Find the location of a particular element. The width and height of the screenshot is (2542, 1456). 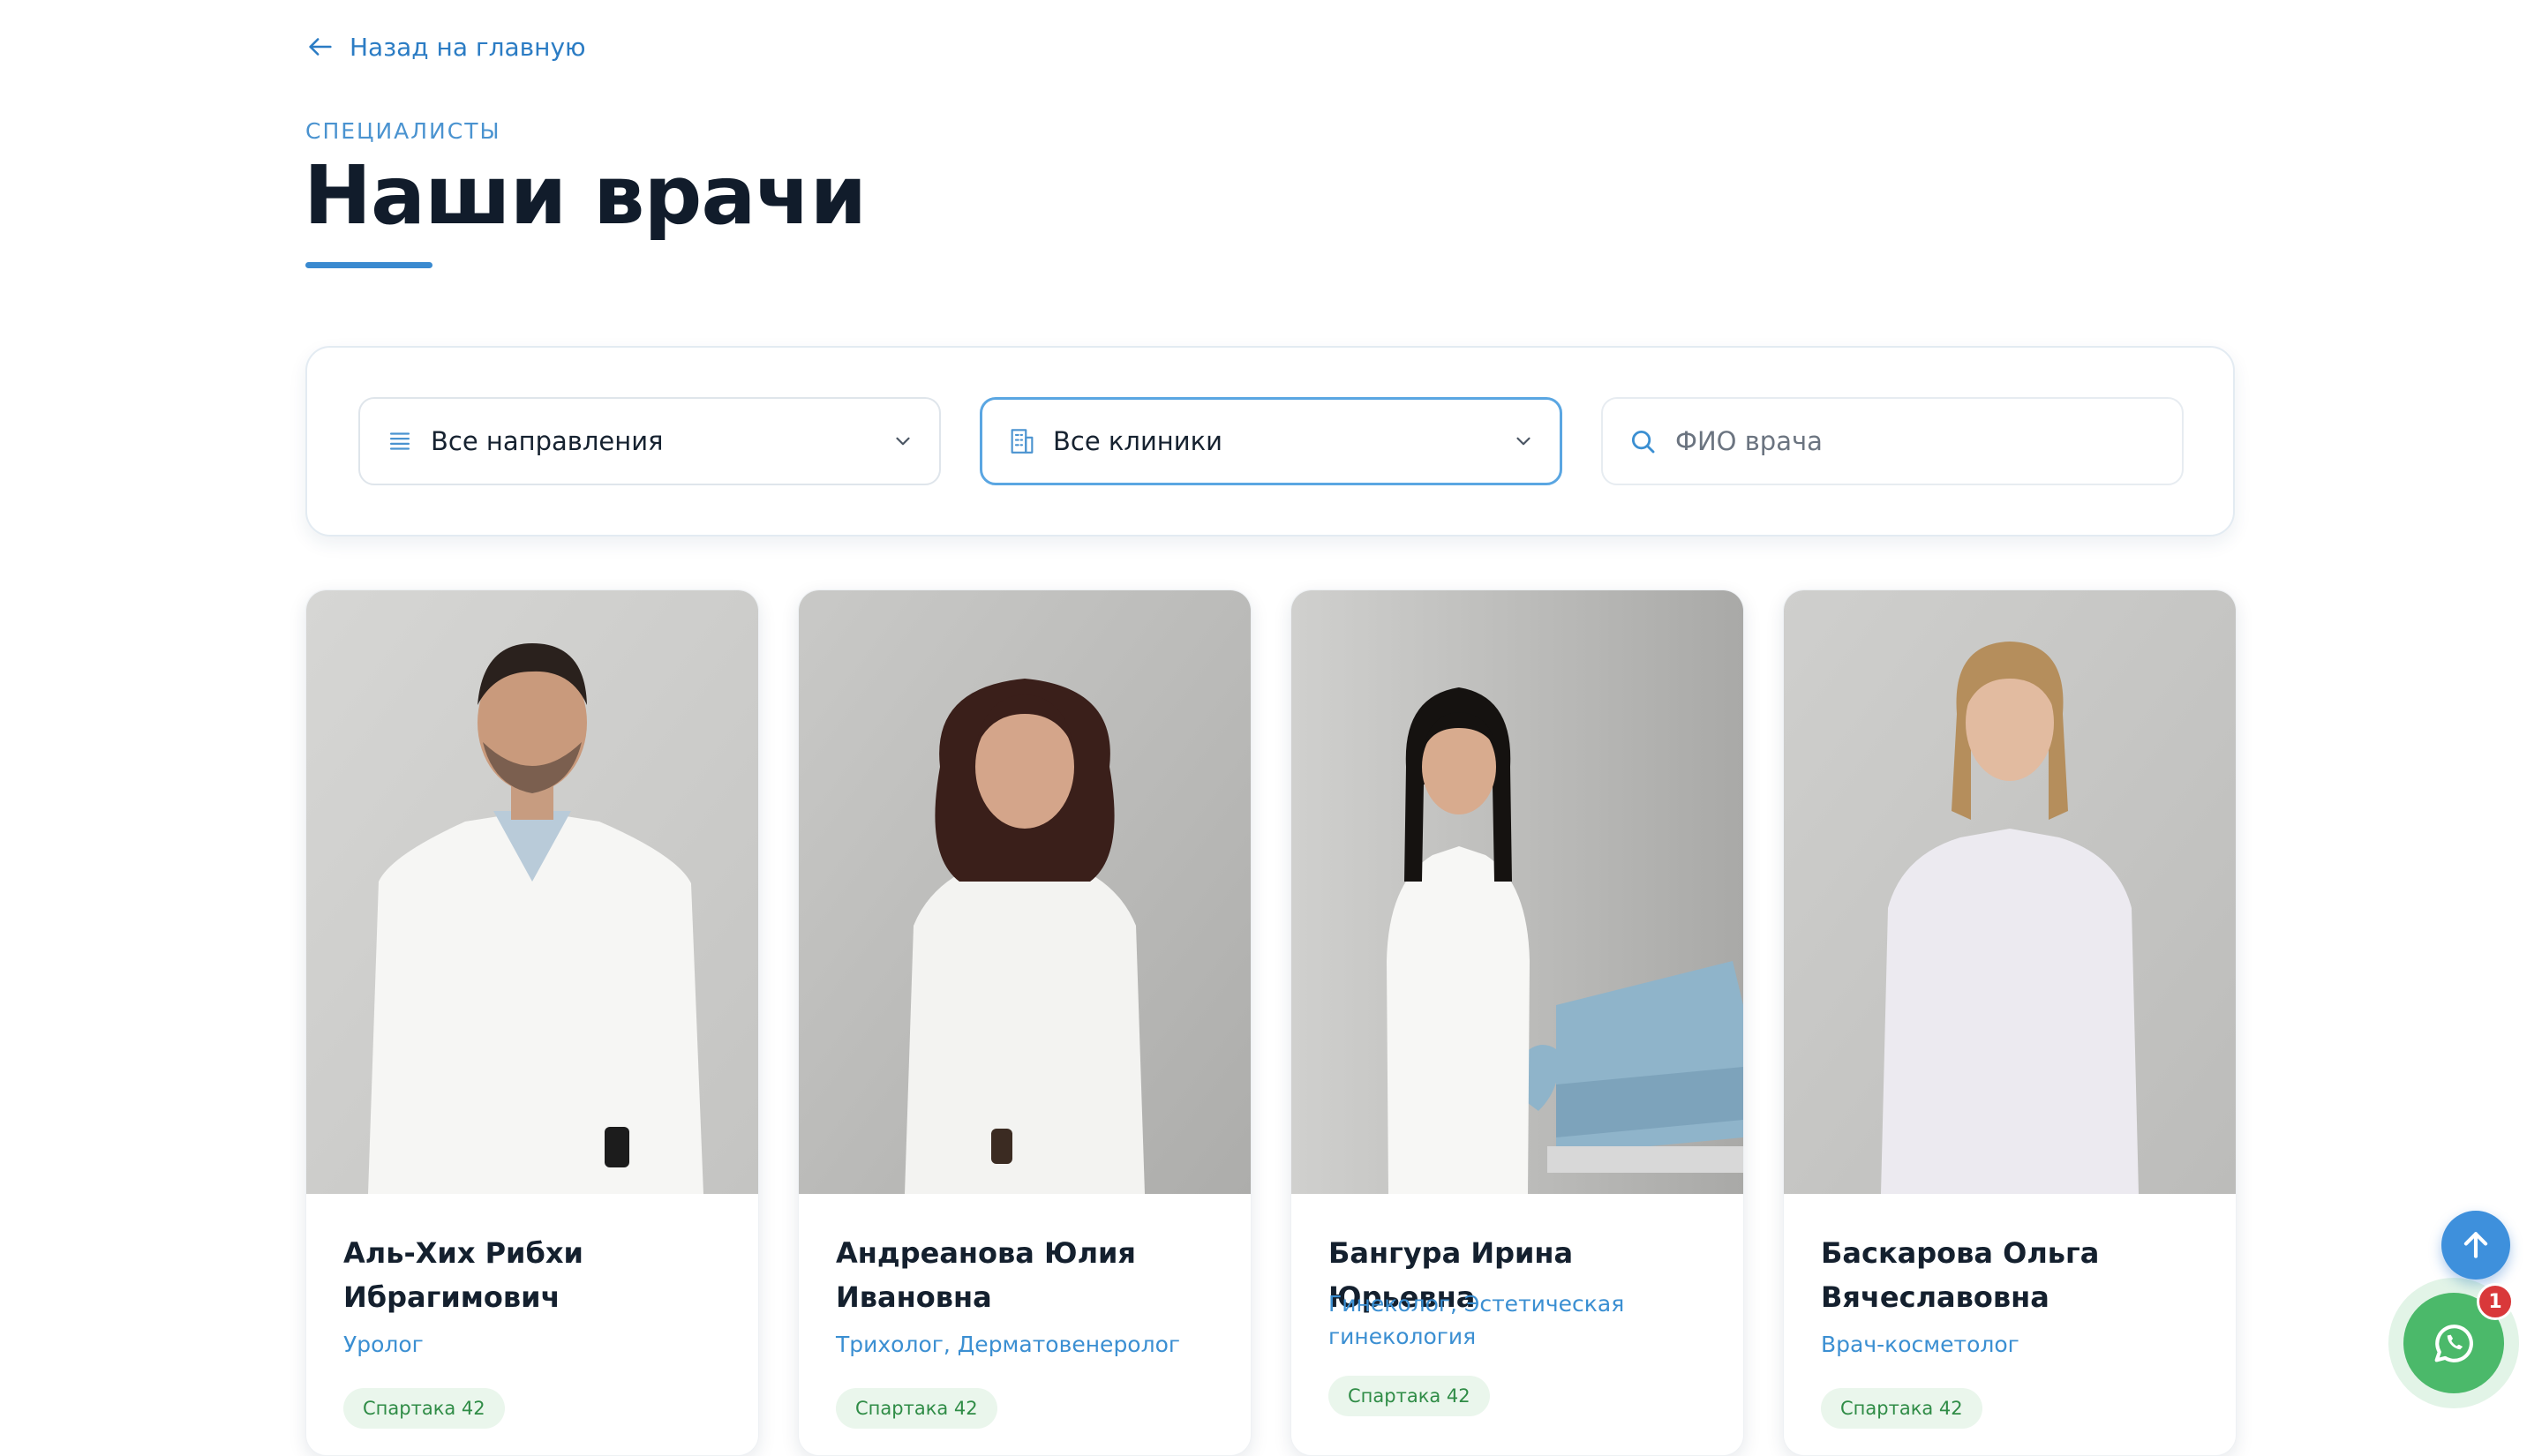

scroll-to-top-button is located at coordinates (2475, 1245).